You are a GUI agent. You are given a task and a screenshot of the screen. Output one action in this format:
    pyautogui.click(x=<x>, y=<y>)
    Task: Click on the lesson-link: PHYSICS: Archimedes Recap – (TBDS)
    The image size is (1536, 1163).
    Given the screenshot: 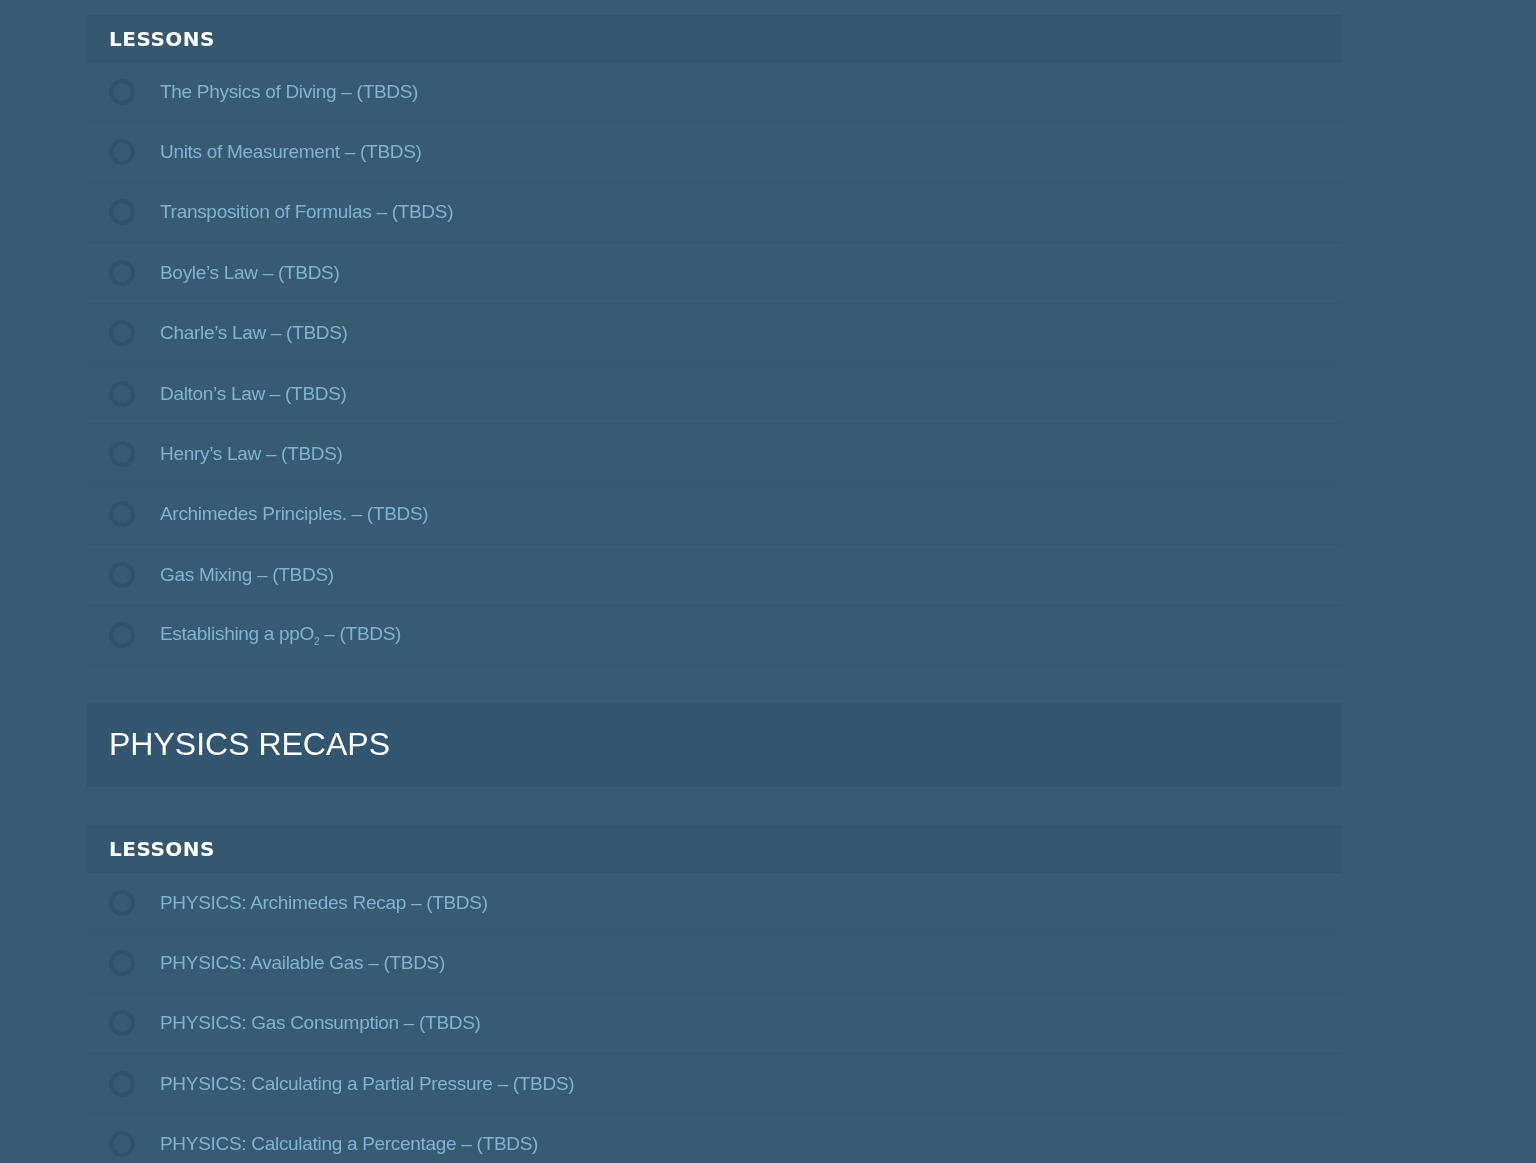 What is the action you would take?
    pyautogui.click(x=324, y=902)
    